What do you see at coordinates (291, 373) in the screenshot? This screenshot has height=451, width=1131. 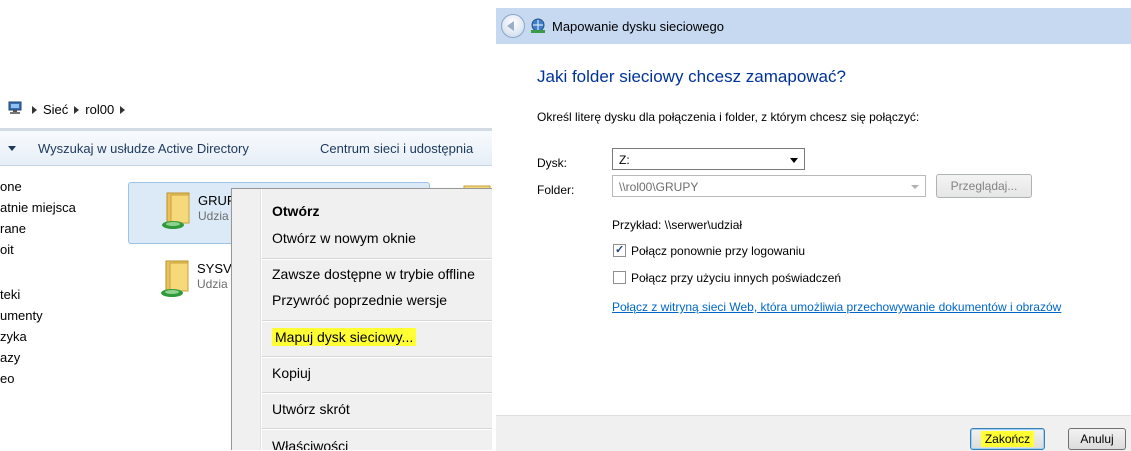 I see `menu-item-copy: Kopiuj` at bounding box center [291, 373].